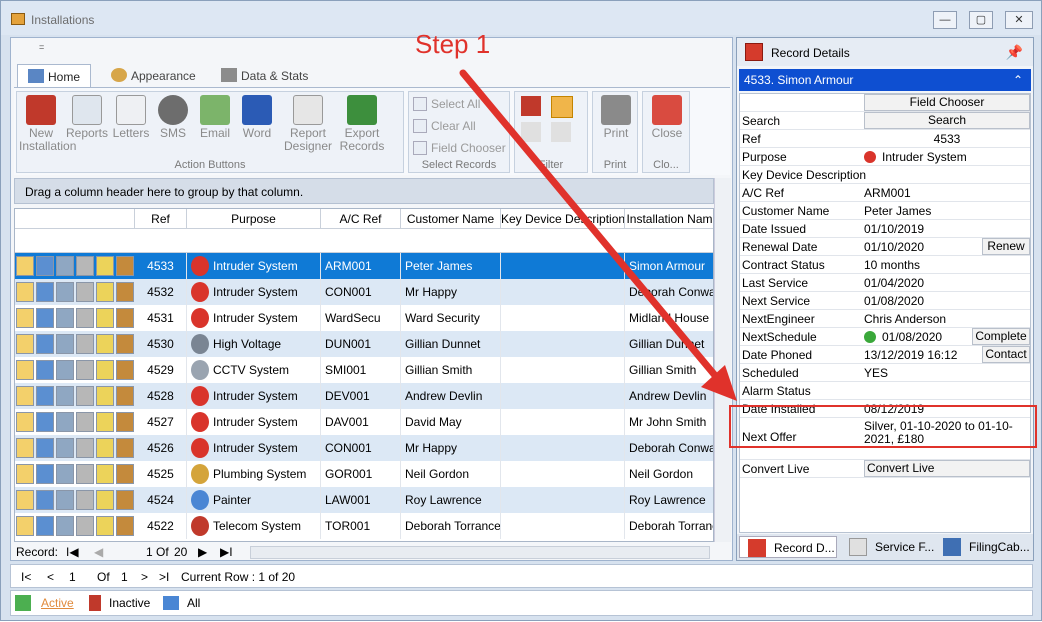  What do you see at coordinates (722, 360) in the screenshot?
I see `vertical-scrollbar` at bounding box center [722, 360].